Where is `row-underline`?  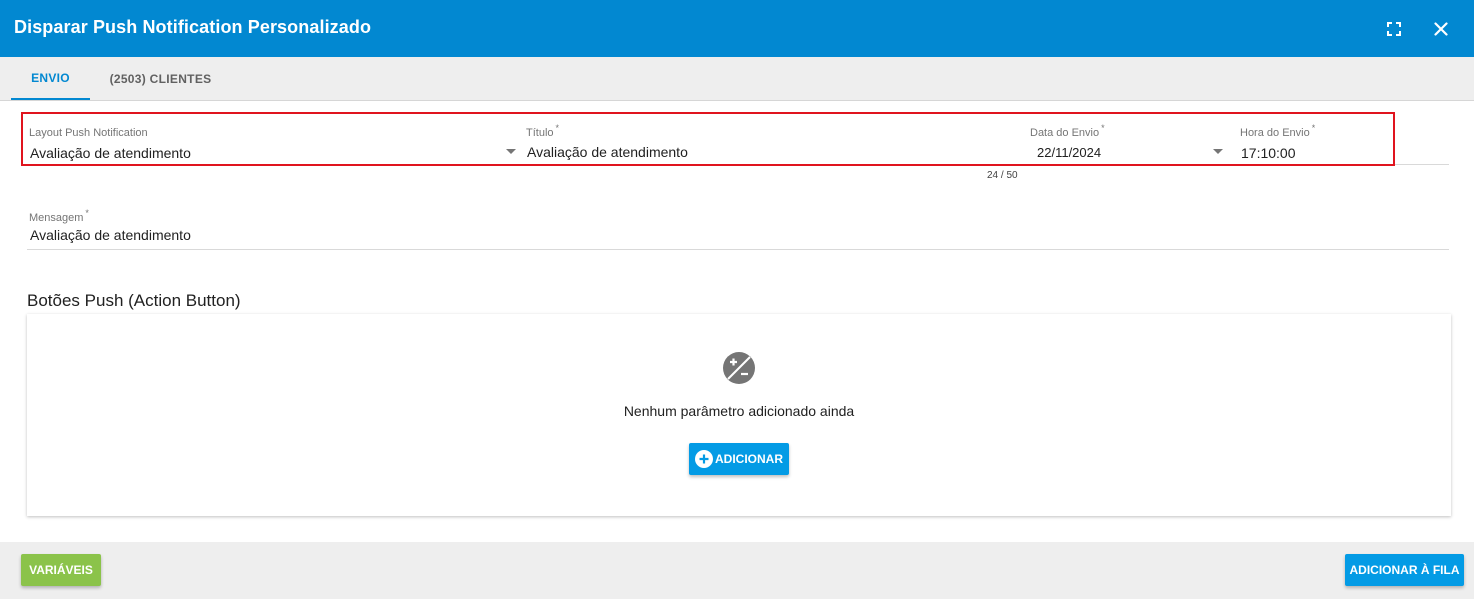 row-underline is located at coordinates (1422, 164).